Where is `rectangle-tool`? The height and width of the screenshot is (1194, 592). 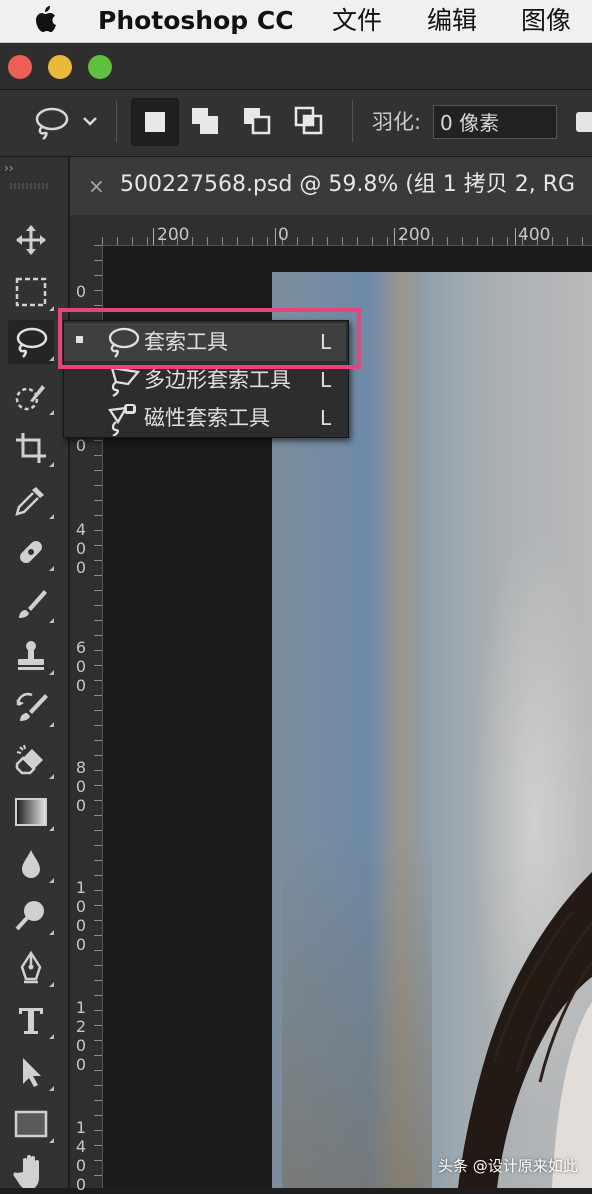 rectangle-tool is located at coordinates (31, 1124).